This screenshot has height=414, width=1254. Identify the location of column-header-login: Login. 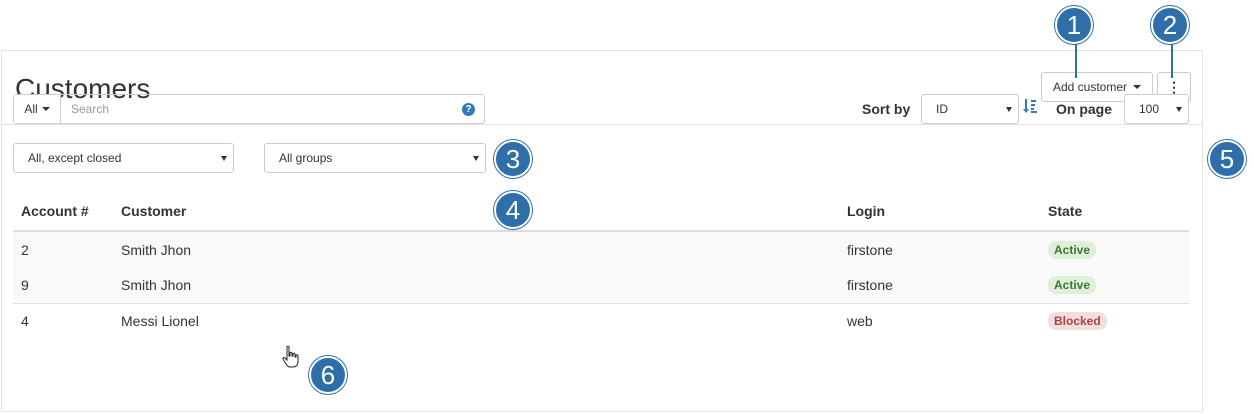
(939, 212).